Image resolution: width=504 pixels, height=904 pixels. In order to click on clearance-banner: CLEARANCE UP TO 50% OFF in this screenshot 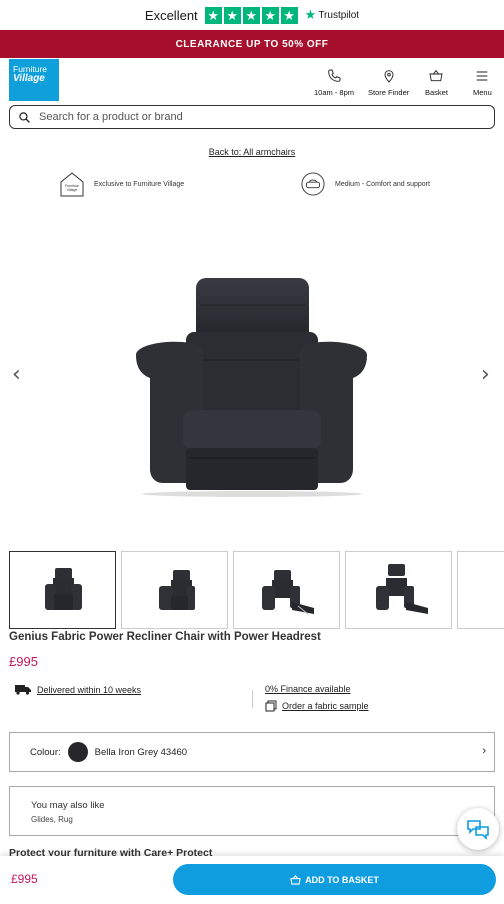, I will do `click(252, 44)`.